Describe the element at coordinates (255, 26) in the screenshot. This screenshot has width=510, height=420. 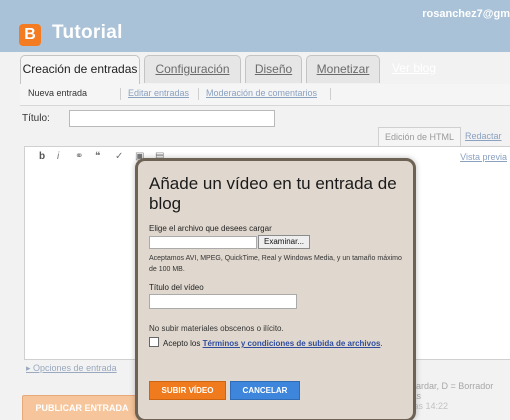
I see `header-bar: B Tutorial rosanchez7@gm` at that location.